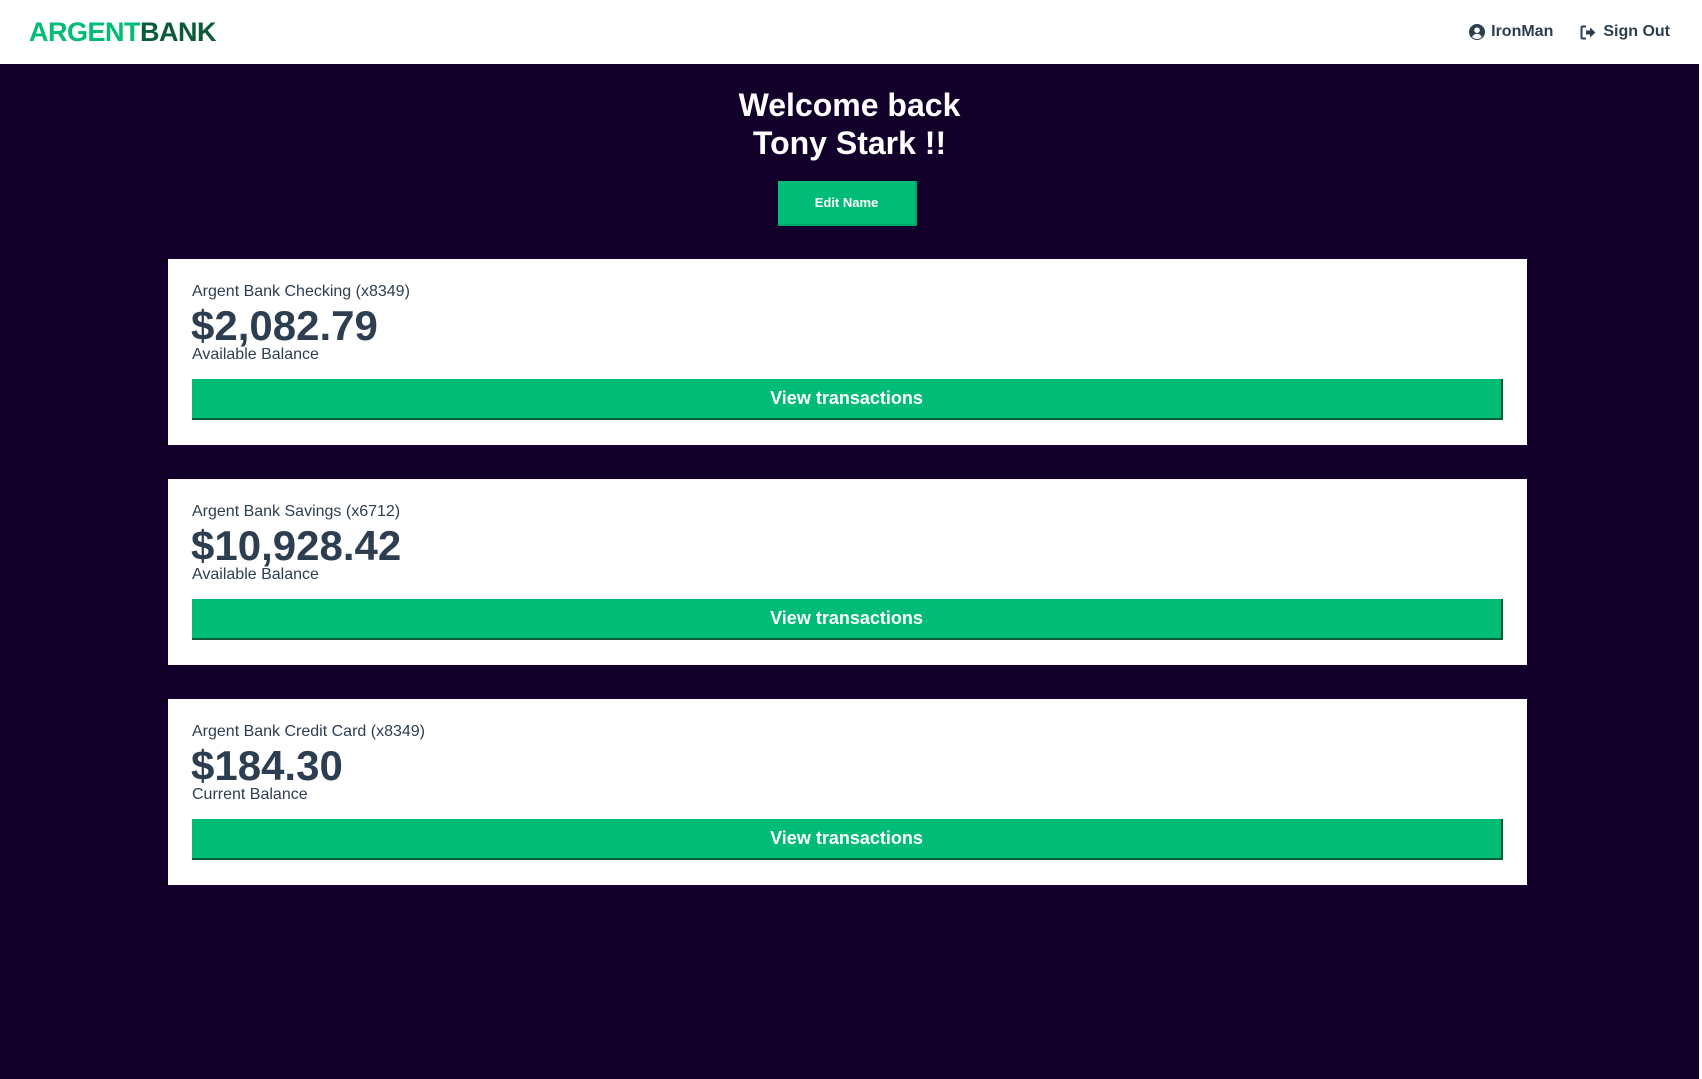 The height and width of the screenshot is (1079, 1702). What do you see at coordinates (1477, 32) in the screenshot?
I see `user-circle-icon` at bounding box center [1477, 32].